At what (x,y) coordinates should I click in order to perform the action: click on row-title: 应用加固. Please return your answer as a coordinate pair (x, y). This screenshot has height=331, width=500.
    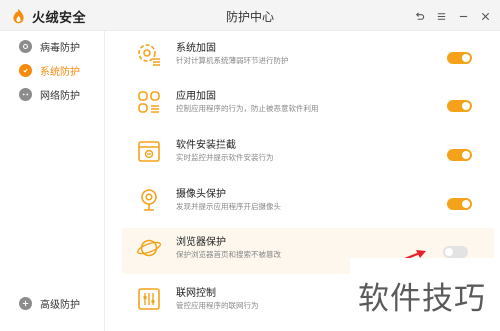
    Looking at the image, I should click on (196, 96).